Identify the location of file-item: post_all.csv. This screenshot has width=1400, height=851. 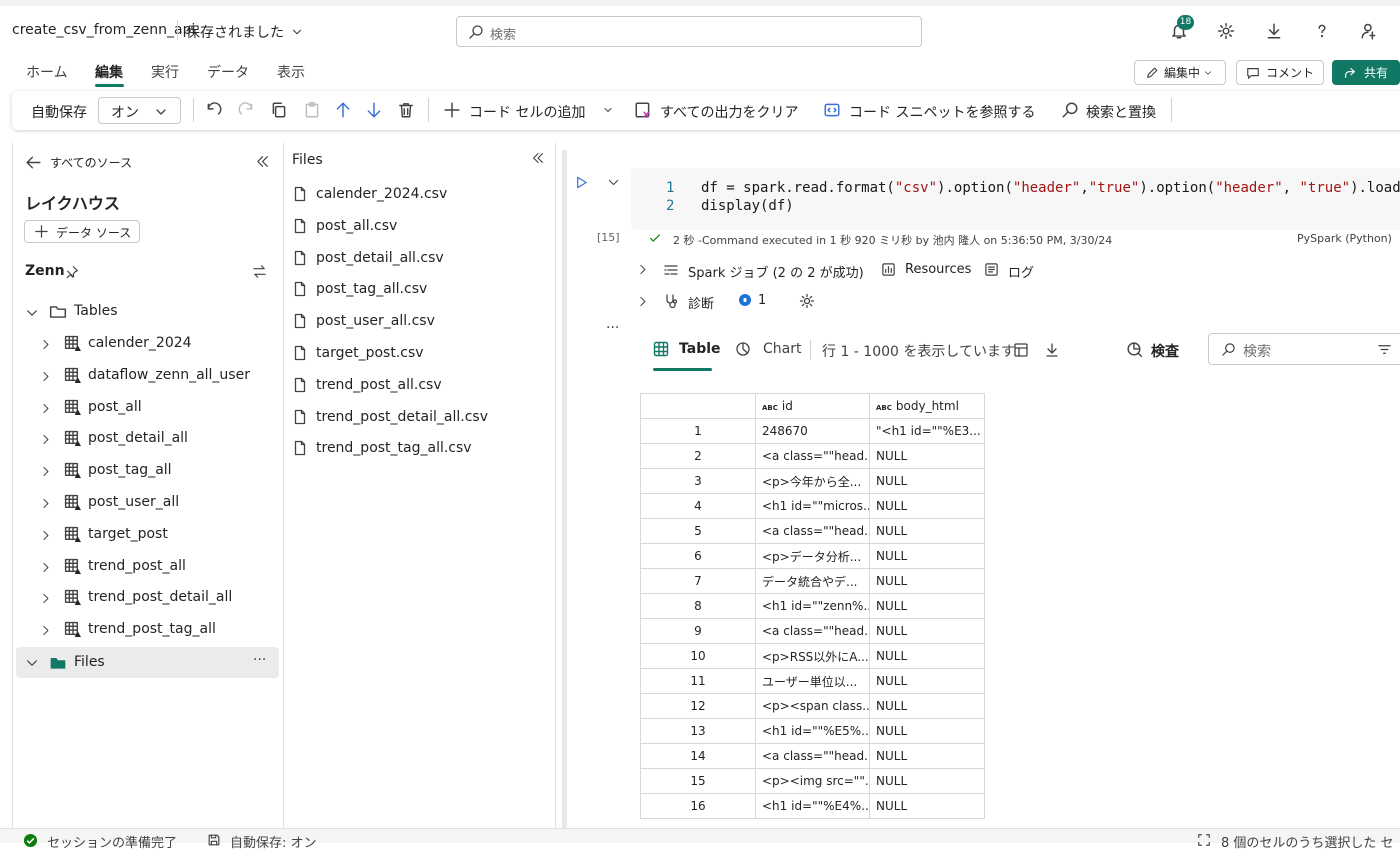
(344, 226).